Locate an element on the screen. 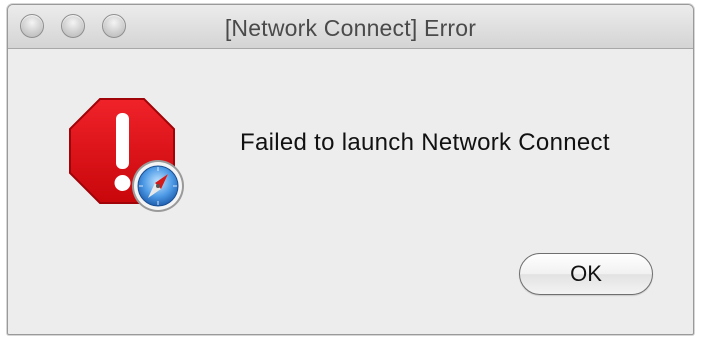  exclamation-dot is located at coordinates (122, 183).